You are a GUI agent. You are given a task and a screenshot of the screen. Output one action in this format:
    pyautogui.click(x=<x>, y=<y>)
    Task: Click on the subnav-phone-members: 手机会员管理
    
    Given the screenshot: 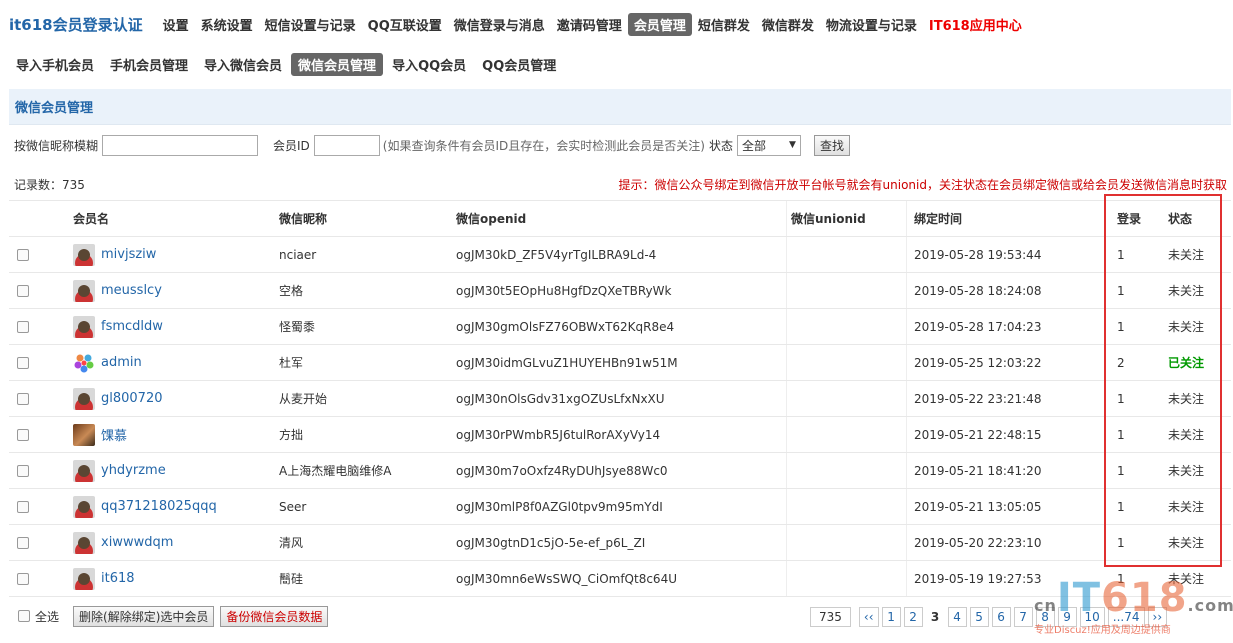 What is the action you would take?
    pyautogui.click(x=149, y=64)
    